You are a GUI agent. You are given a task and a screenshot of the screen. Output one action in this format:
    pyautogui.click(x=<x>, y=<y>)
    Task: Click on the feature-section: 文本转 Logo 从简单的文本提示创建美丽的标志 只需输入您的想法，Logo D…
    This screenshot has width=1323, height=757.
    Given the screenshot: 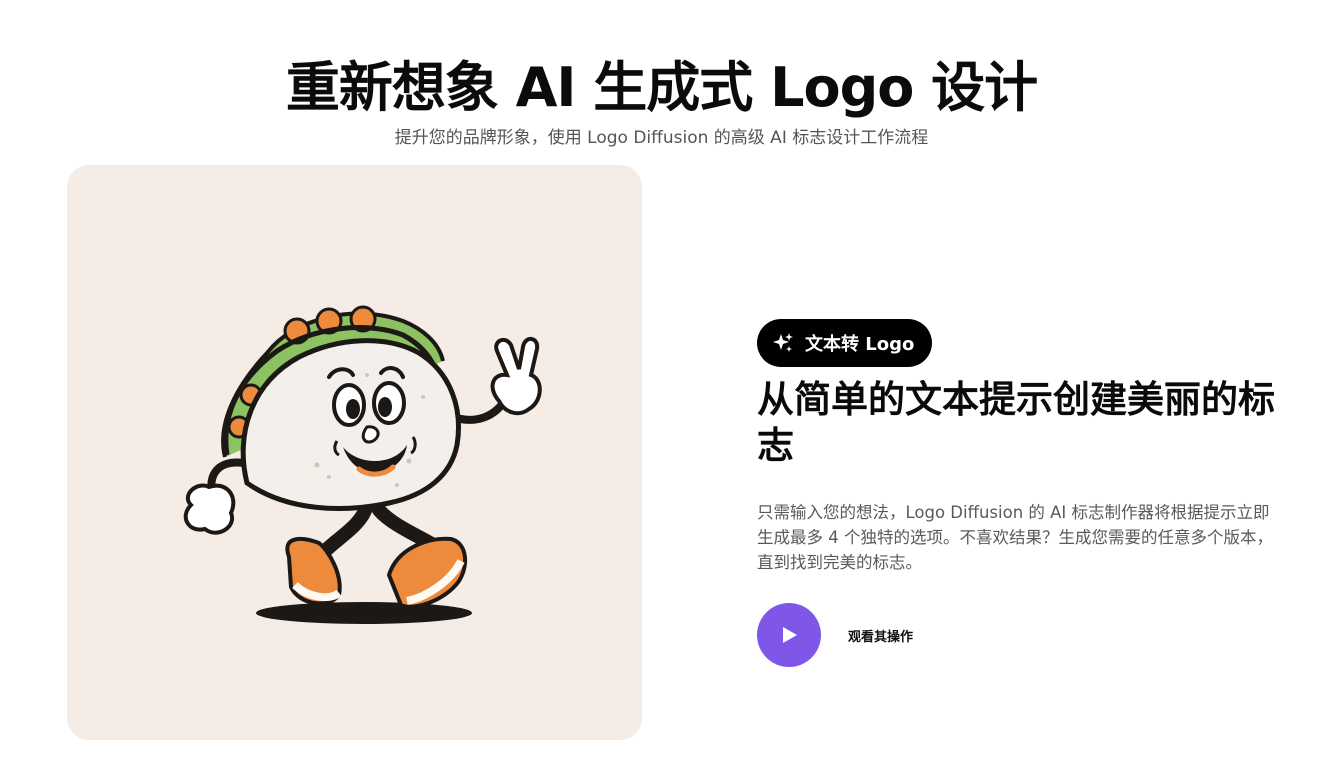 What is the action you would take?
    pyautogui.click(x=1027, y=455)
    